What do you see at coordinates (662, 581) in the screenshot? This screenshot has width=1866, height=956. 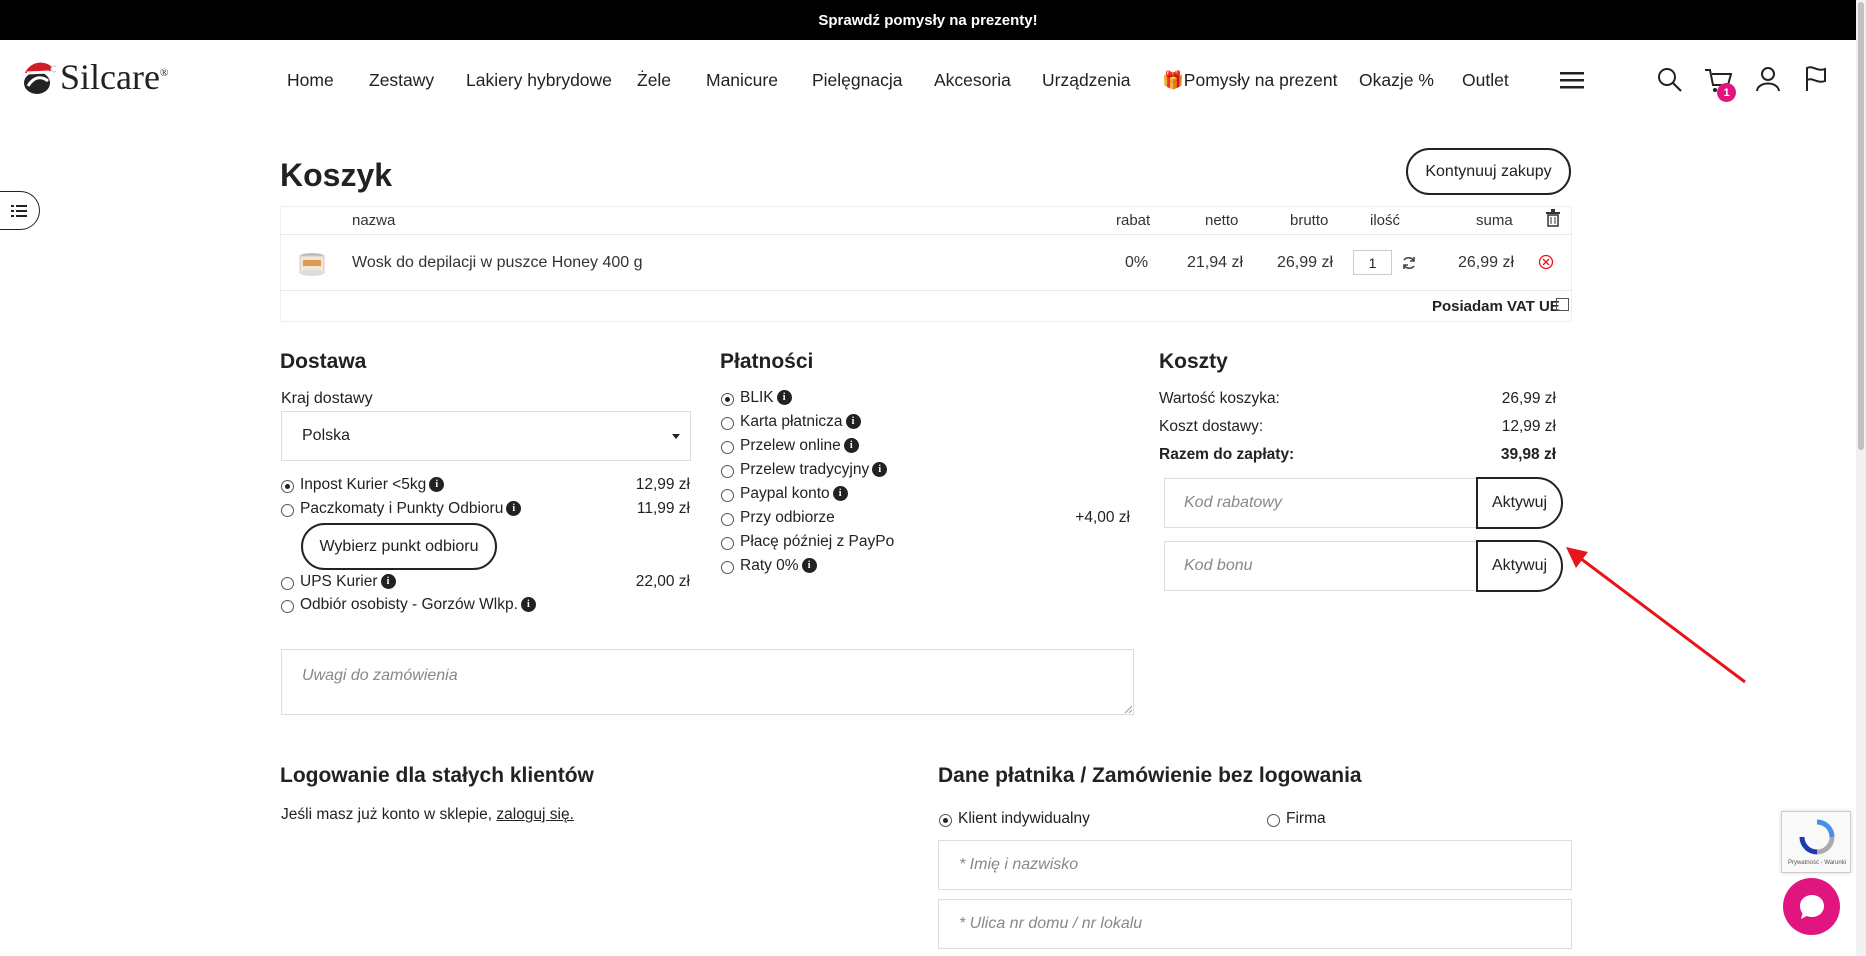 I see `delivery-price-ups: 22,00 zł` at bounding box center [662, 581].